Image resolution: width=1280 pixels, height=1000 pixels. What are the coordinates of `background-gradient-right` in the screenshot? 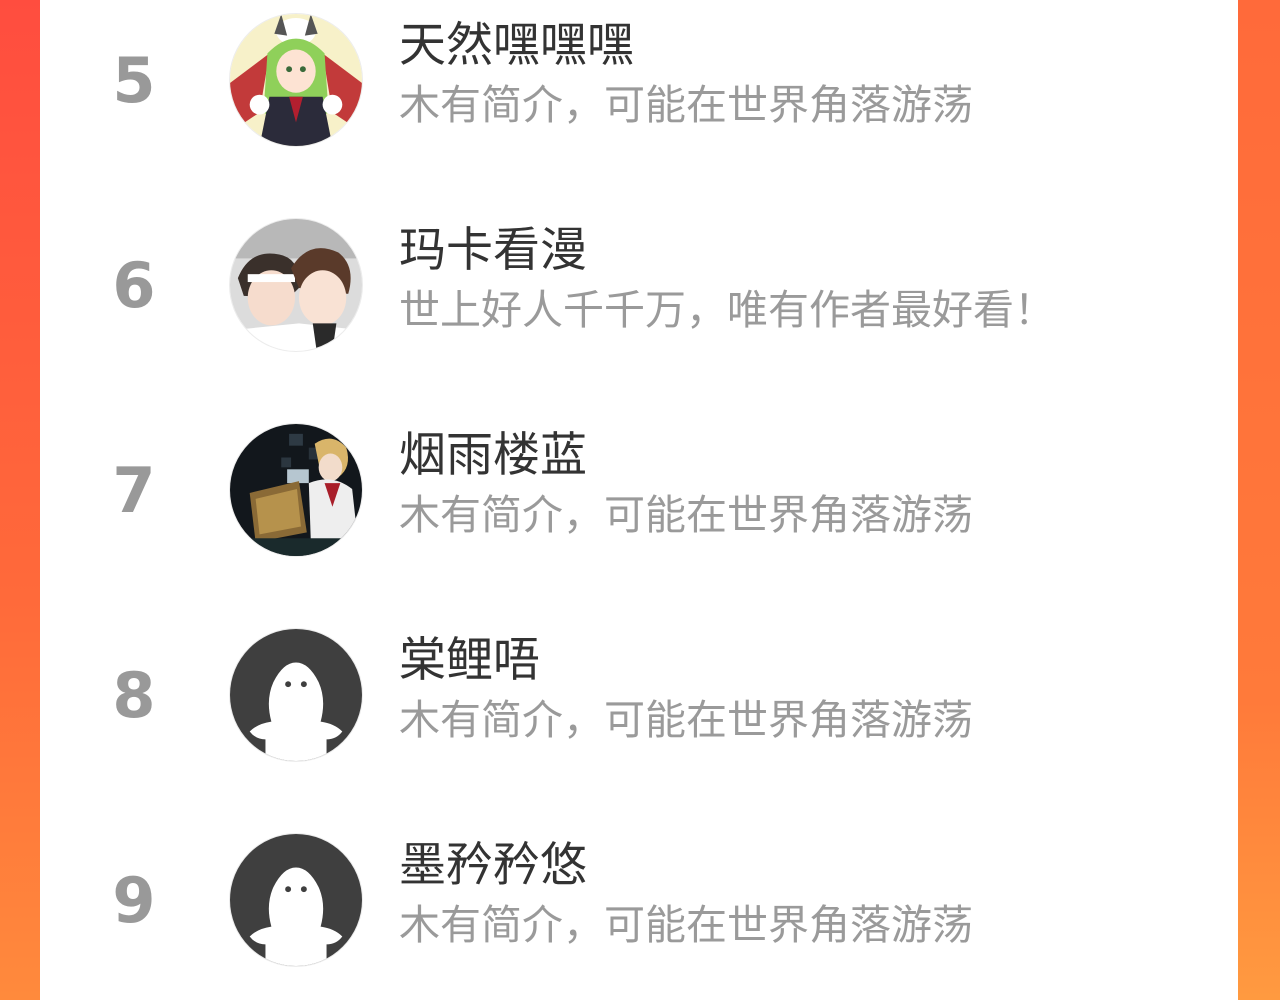 It's located at (1259, 500).